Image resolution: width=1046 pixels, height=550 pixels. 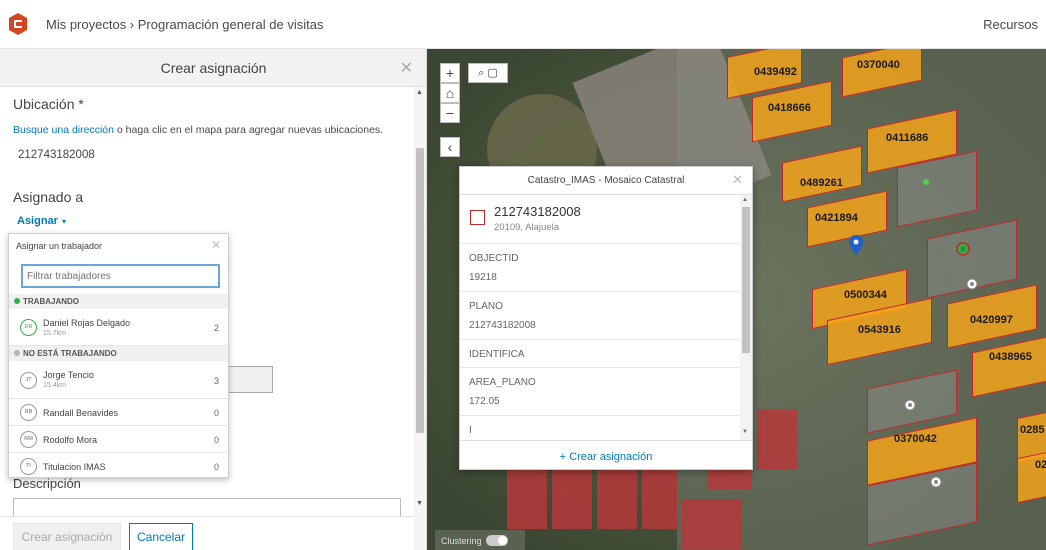 What do you see at coordinates (17, 301) in the screenshot?
I see `working-status-icon` at bounding box center [17, 301].